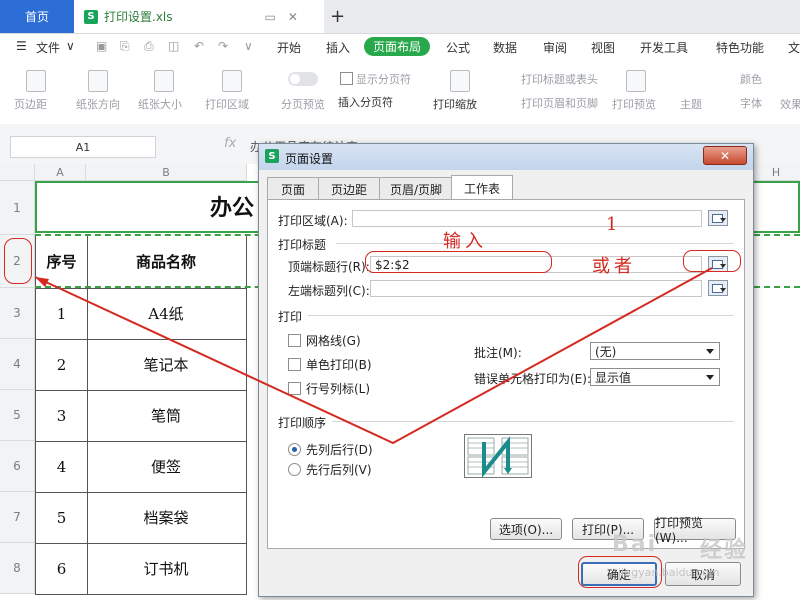 The height and width of the screenshot is (600, 800). What do you see at coordinates (669, 572) in the screenshot?
I see `watermark-url: jingyan.baidu.com` at bounding box center [669, 572].